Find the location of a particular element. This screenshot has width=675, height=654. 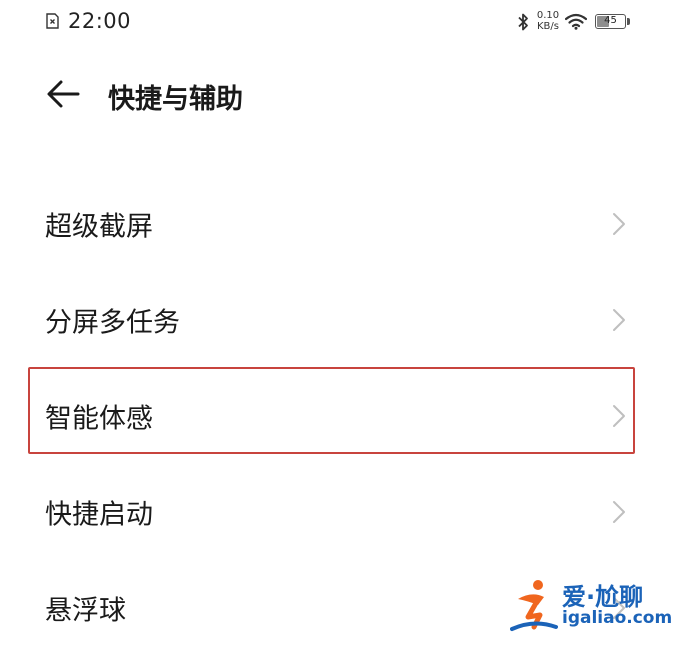

watermark-title: 爱·尬聊 is located at coordinates (603, 597).